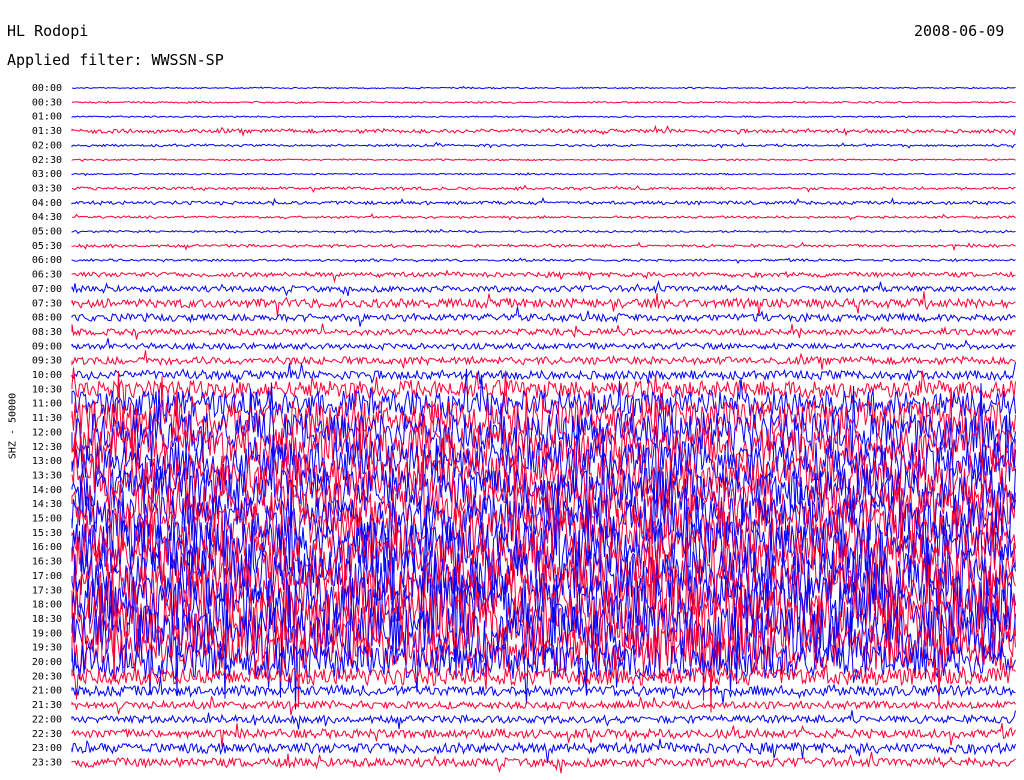 The width and height of the screenshot is (1024, 780). I want to click on time-tick-label: 05:30, so click(47, 246).